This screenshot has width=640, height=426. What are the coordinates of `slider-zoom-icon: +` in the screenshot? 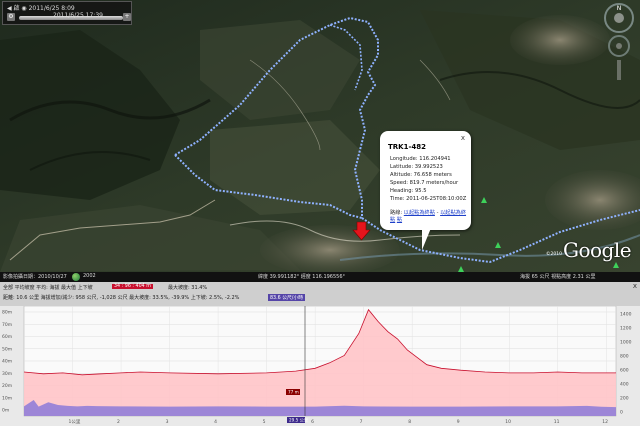 It's located at (127, 17).